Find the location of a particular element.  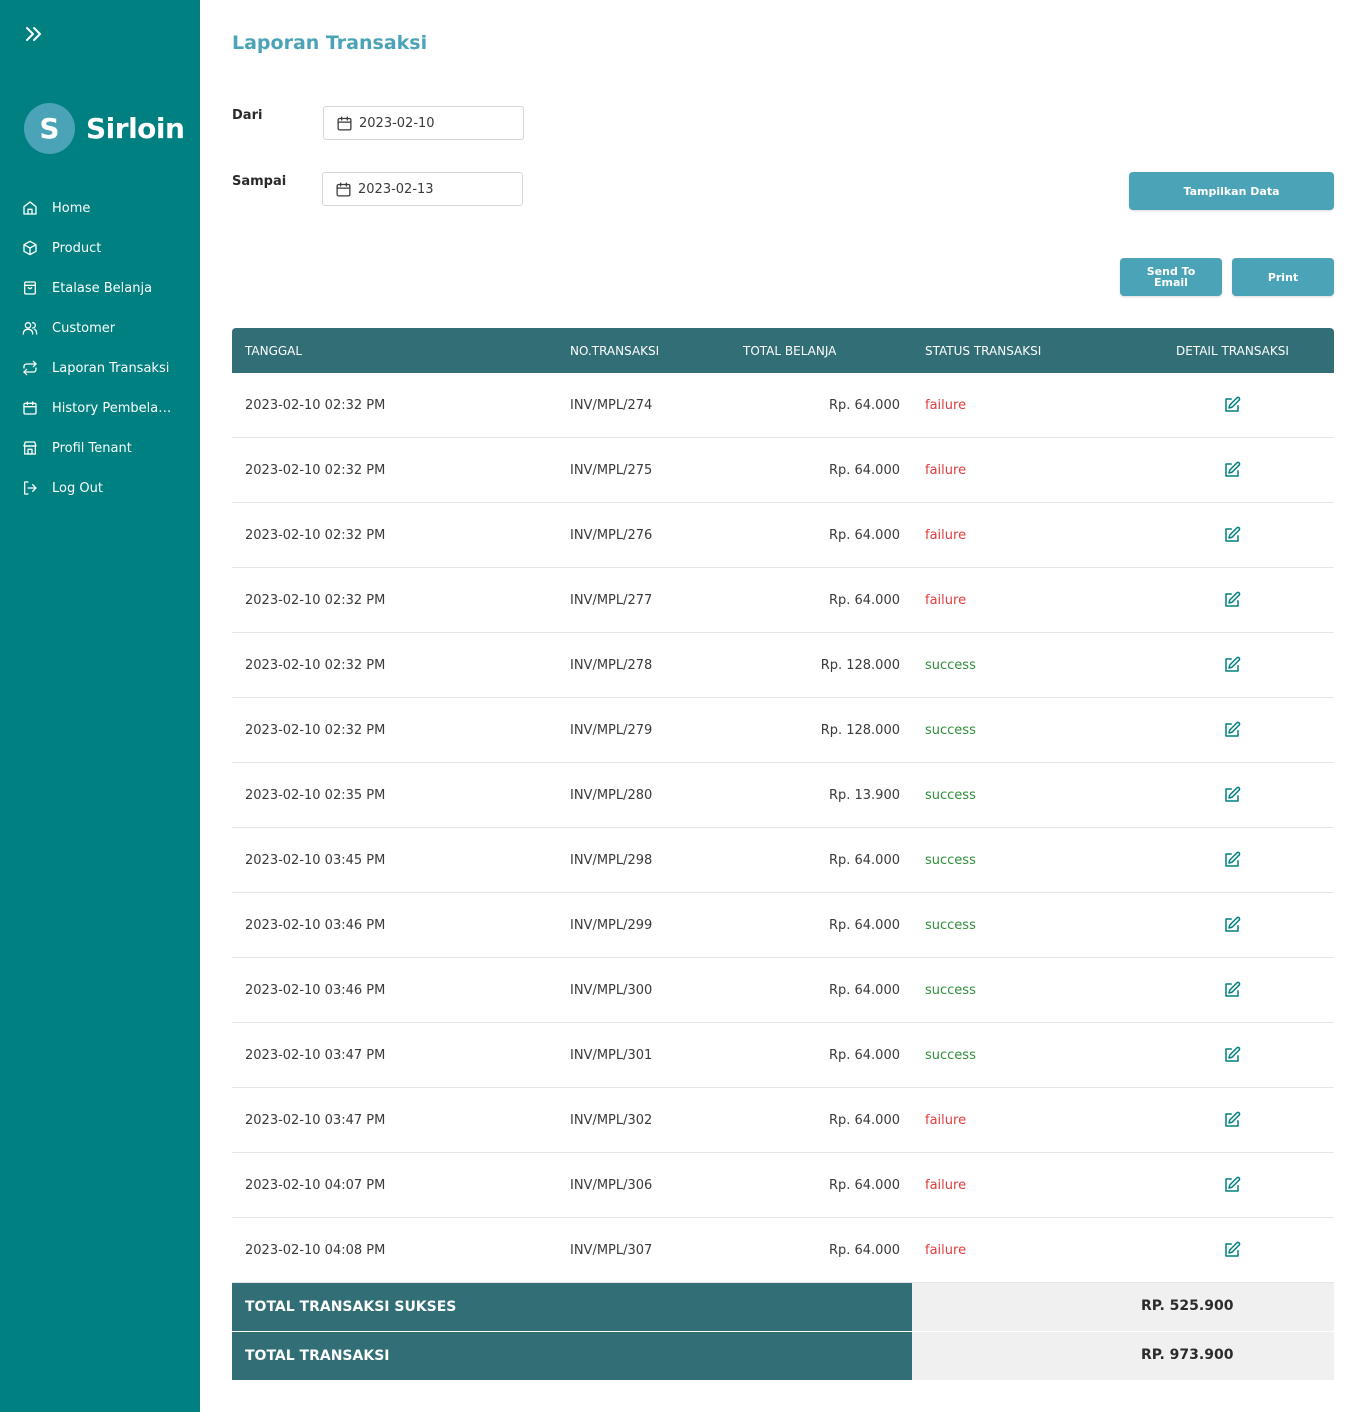

sidebar-item-history-pembelanjaan: History Pembelanjaan is located at coordinates (100, 408).